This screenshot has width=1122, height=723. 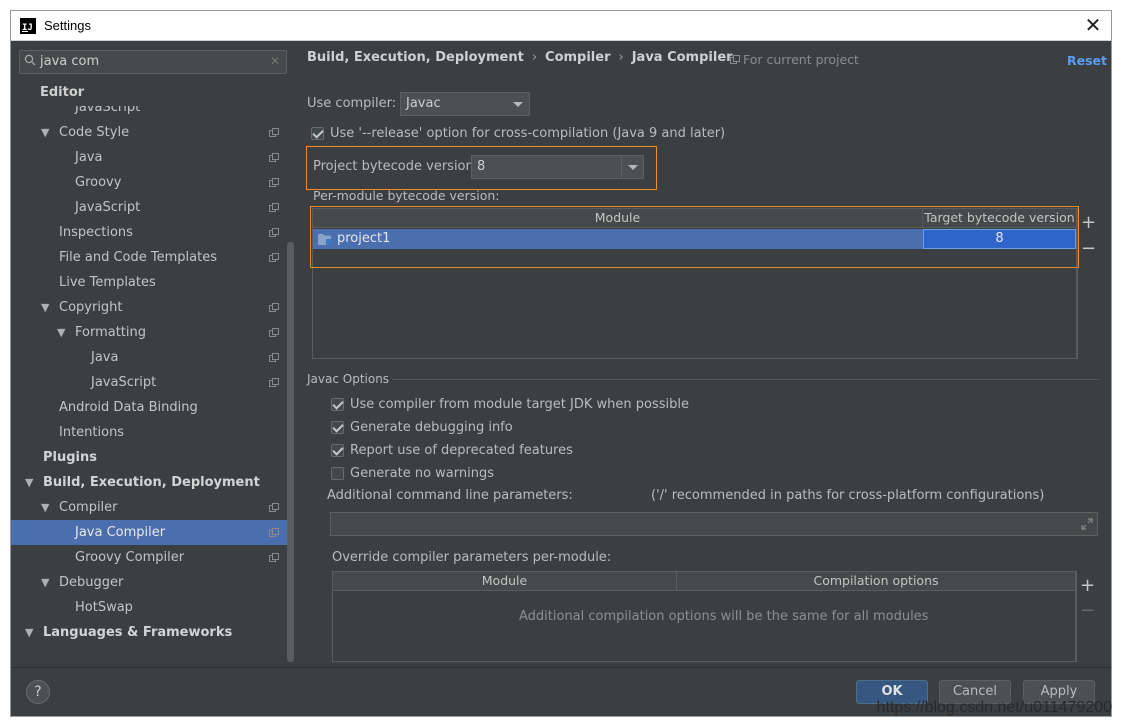 What do you see at coordinates (275, 61) in the screenshot?
I see `clear-search-icon: ✕` at bounding box center [275, 61].